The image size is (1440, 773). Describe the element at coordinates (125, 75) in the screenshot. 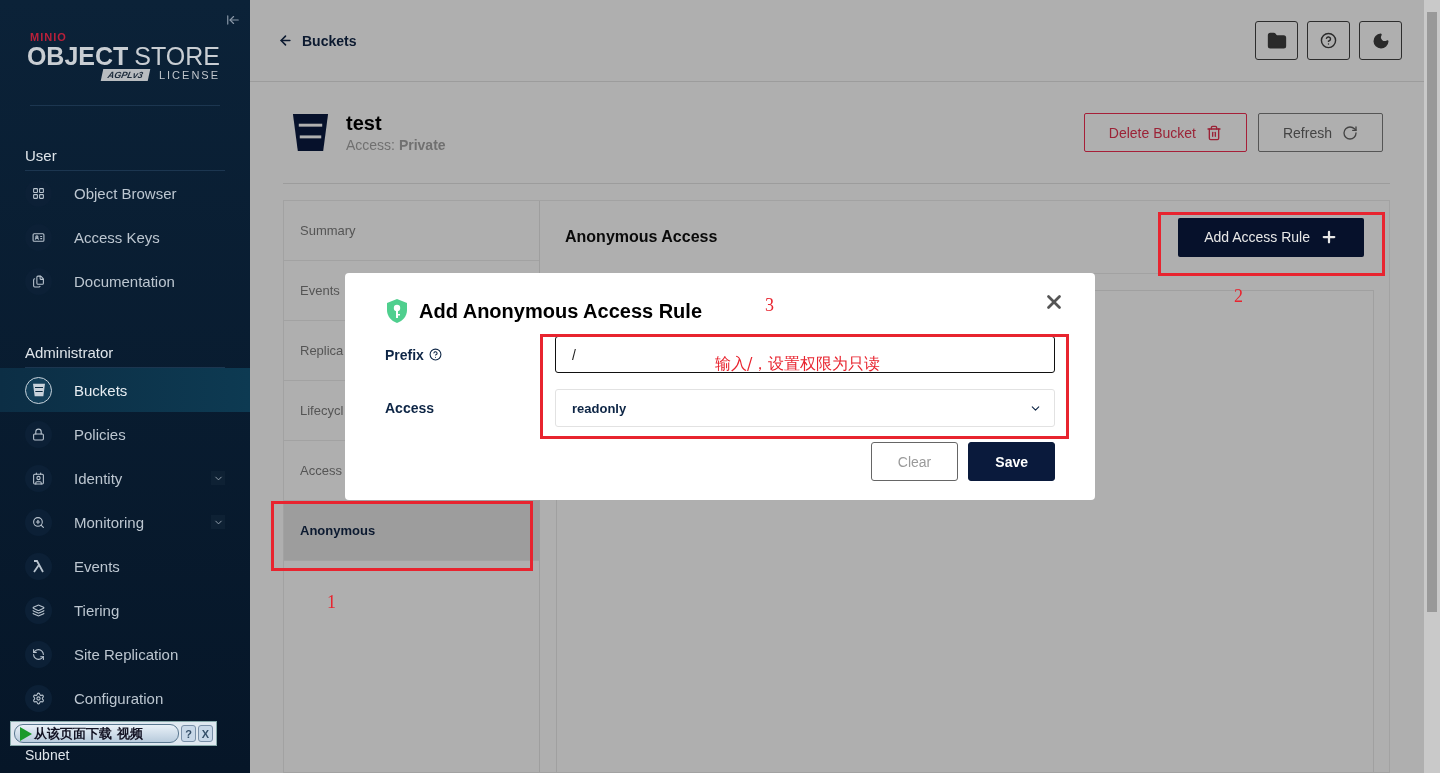

I see `license-badge: AGPLv3` at that location.